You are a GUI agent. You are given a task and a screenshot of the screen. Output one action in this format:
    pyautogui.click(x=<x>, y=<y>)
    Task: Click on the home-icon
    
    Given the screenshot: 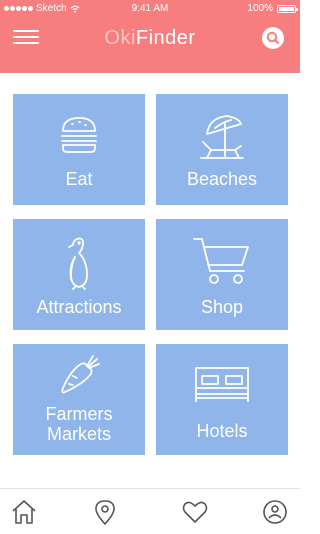 What is the action you would take?
    pyautogui.click(x=24, y=512)
    